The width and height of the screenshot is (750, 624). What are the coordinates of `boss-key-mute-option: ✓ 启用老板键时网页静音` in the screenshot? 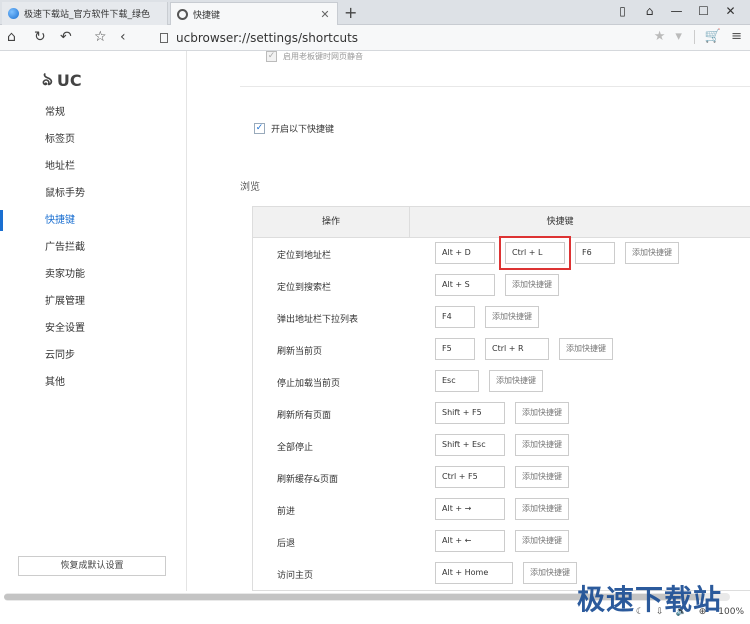 It's located at (314, 56).